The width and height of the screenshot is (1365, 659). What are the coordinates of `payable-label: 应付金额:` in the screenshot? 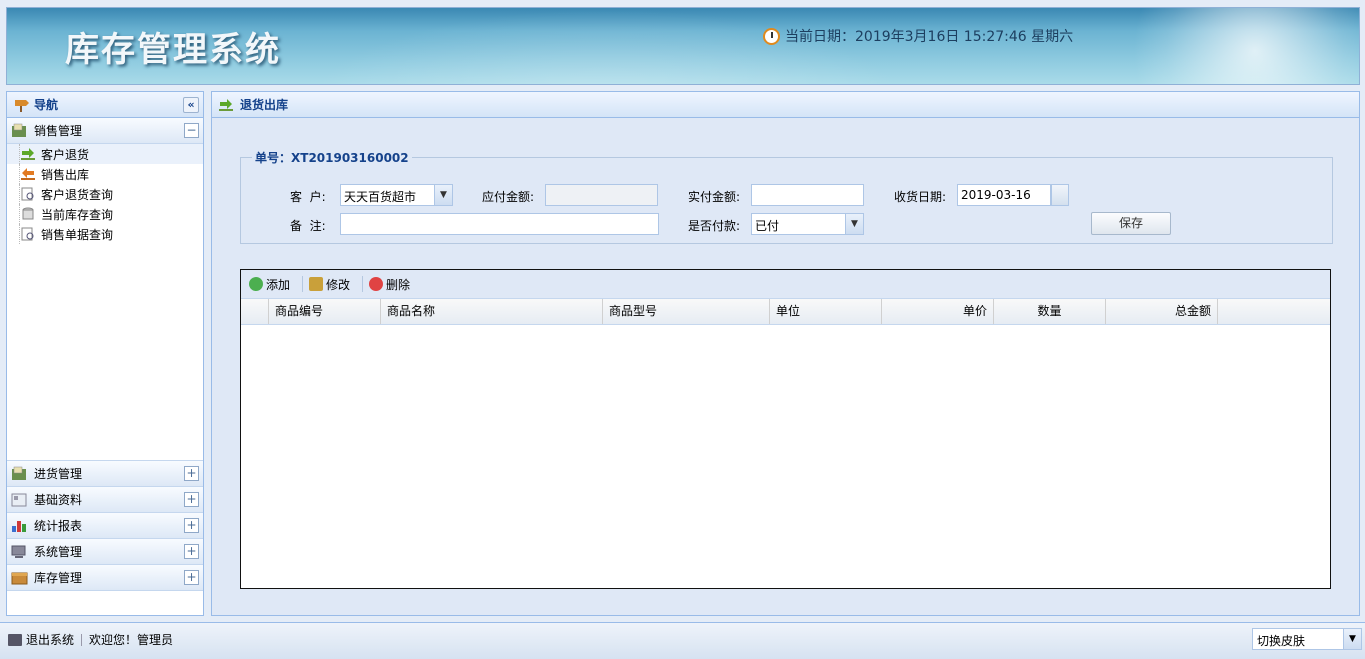 It's located at (508, 197).